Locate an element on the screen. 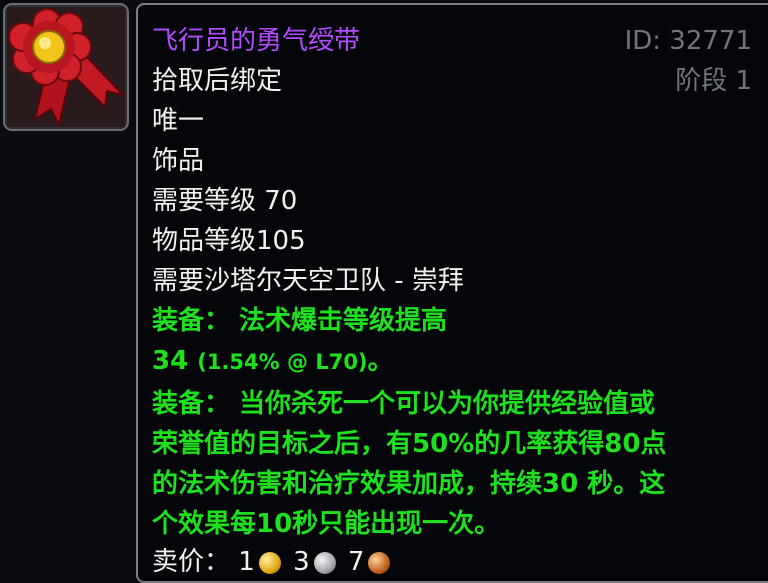 The width and height of the screenshot is (768, 583). red-rosette-ribbon-icon is located at coordinates (66, 67).